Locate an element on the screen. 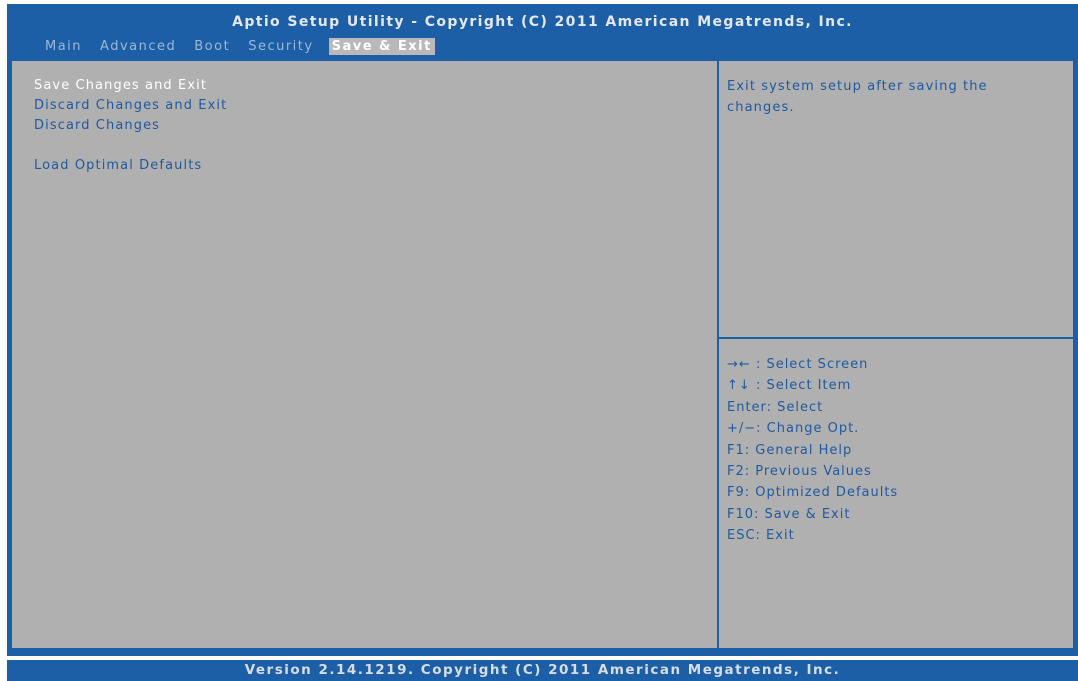 The height and width of the screenshot is (681, 1078). tab-save-exit: Save & Exit is located at coordinates (381, 46).